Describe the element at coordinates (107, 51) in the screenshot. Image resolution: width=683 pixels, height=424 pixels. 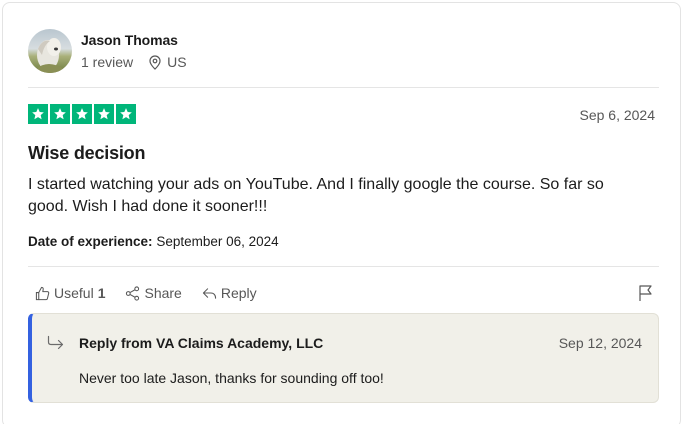
I see `reviewer-header: Jason Thomas 1 review US` at that location.